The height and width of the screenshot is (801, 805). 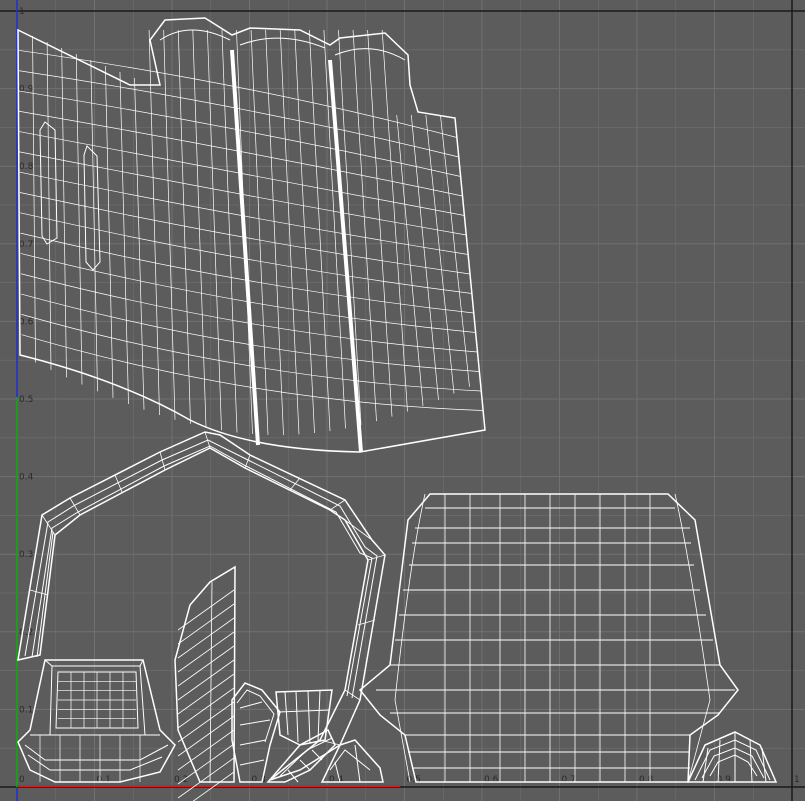 What do you see at coordinates (797, 780) in the screenshot?
I see `u-tick-label: 1` at bounding box center [797, 780].